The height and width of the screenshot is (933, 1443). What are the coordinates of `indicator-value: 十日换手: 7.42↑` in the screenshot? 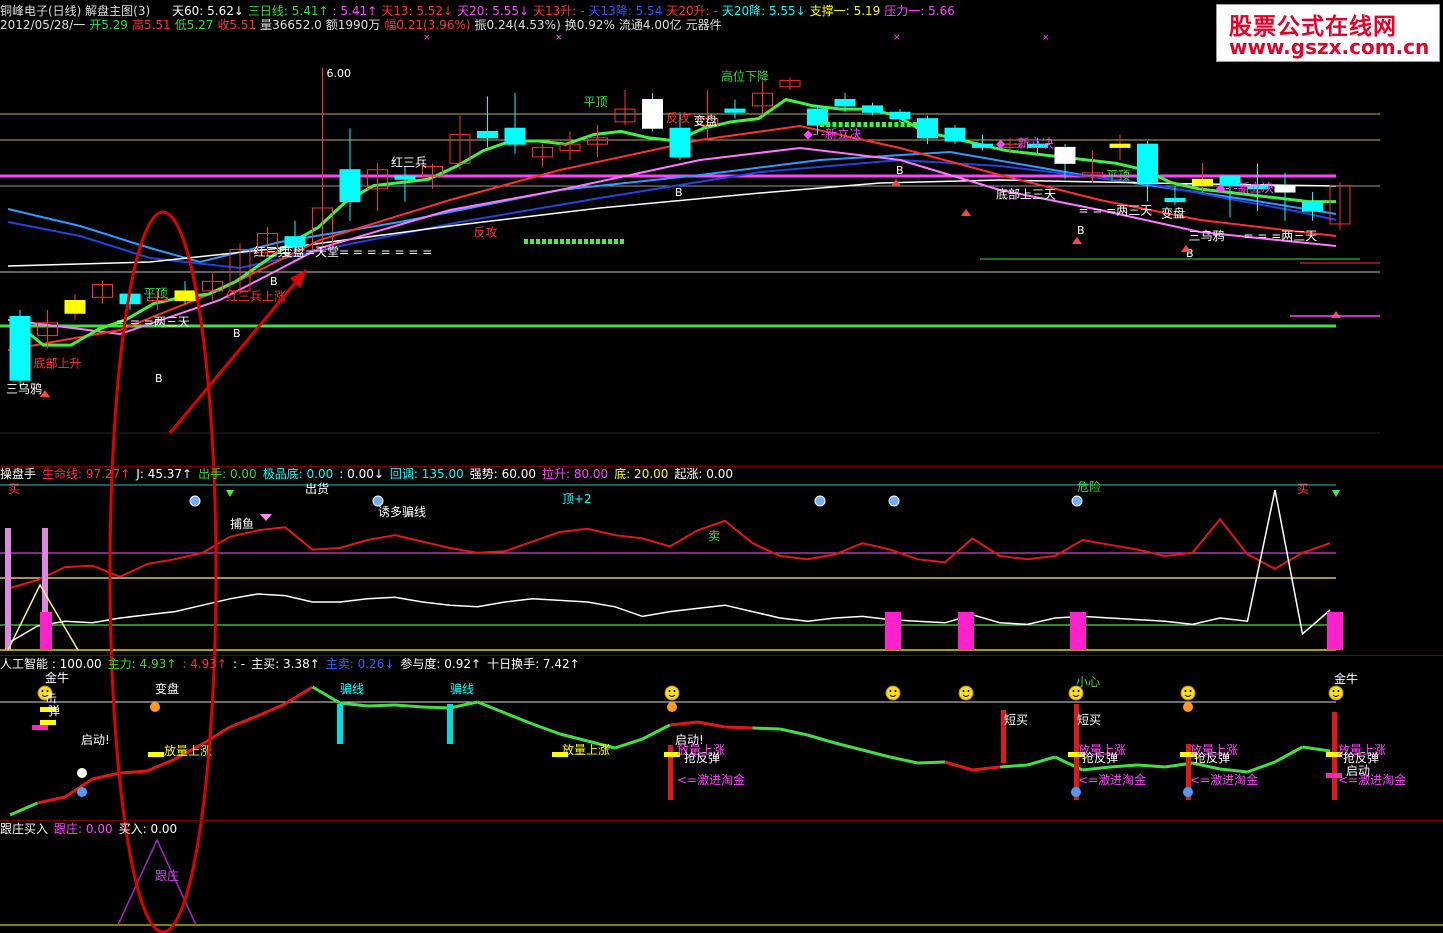 It's located at (533, 664).